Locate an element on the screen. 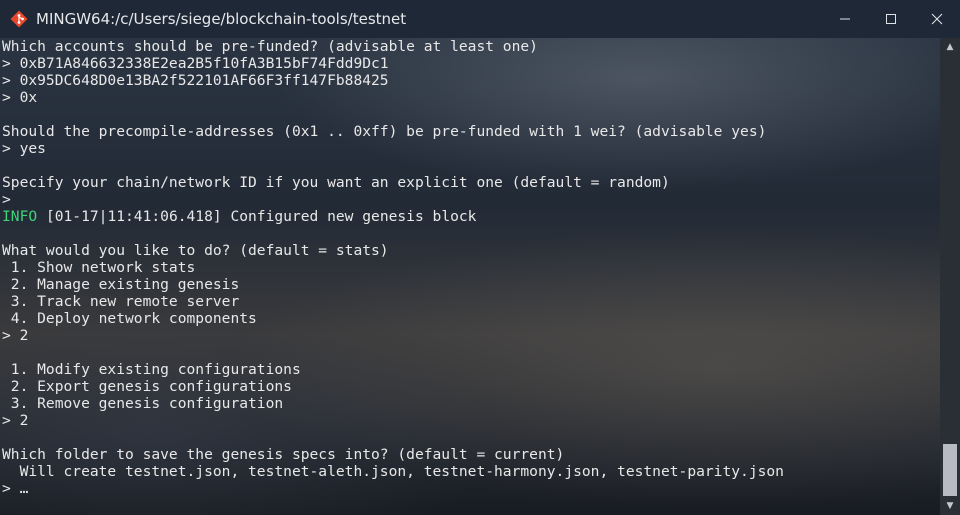  terminal-line-text: 2. Export genesis configurations is located at coordinates (147, 386).